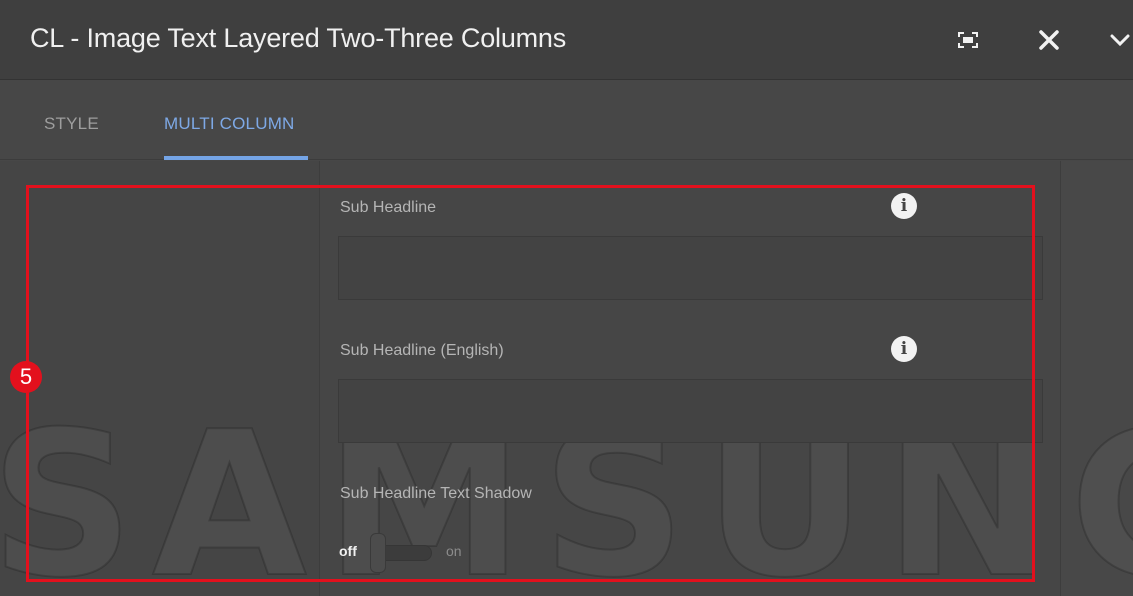 This screenshot has width=1133, height=596. Describe the element at coordinates (690, 268) in the screenshot. I see `sub-headline-input` at that location.